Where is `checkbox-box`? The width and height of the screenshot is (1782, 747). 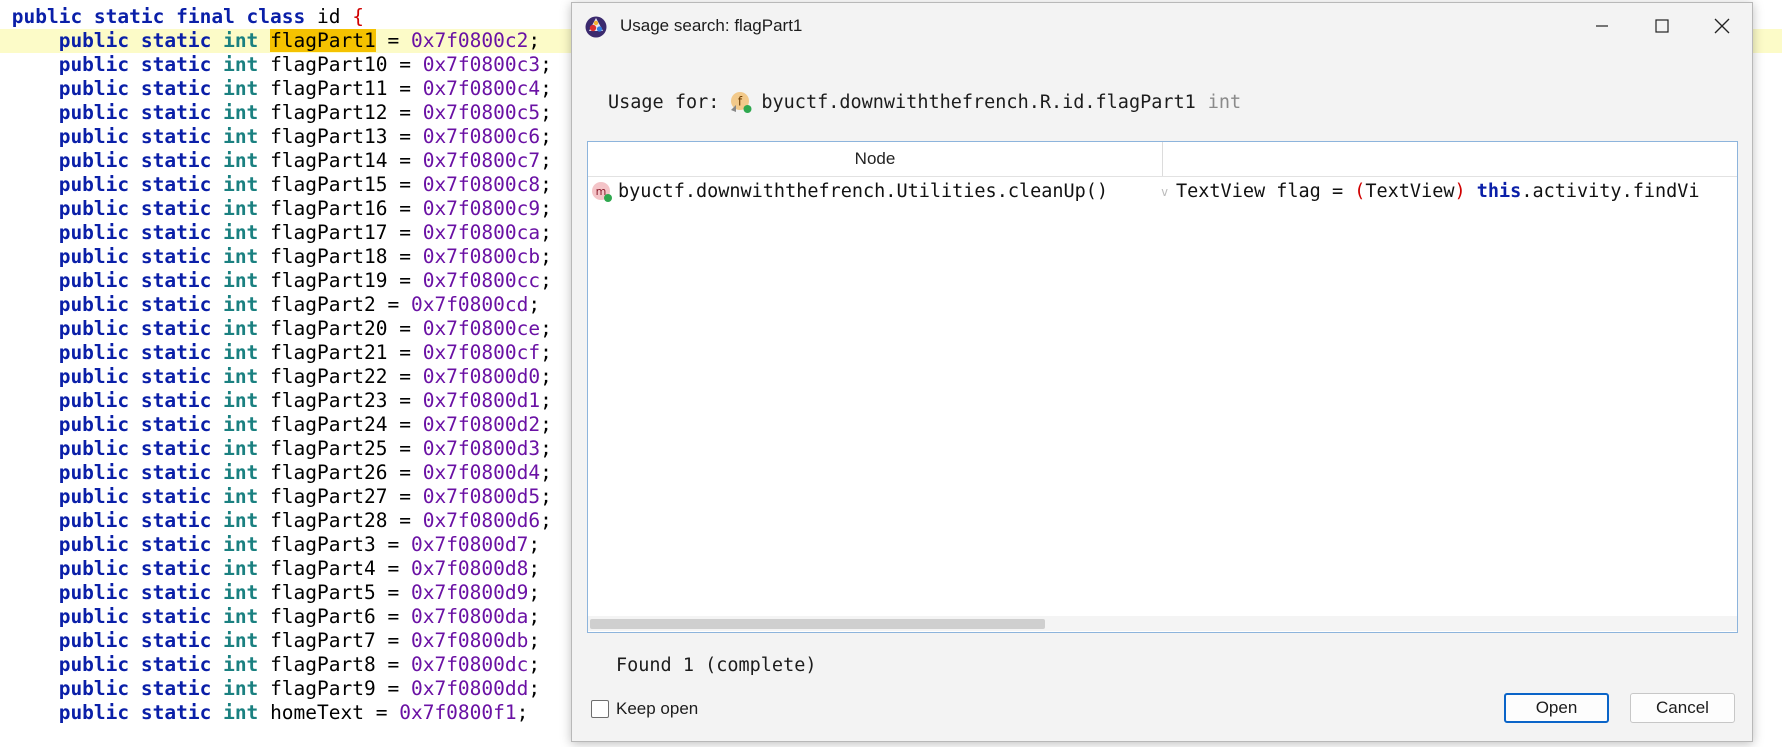 checkbox-box is located at coordinates (600, 709).